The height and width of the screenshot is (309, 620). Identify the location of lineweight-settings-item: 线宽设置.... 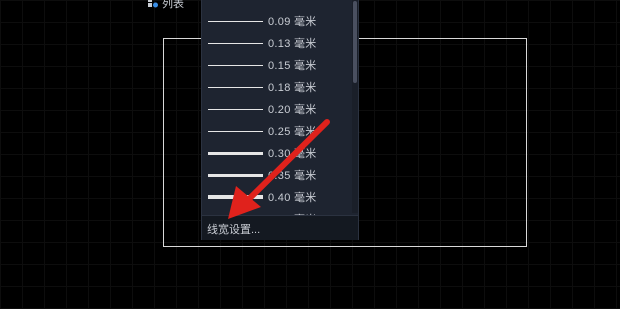
(280, 227).